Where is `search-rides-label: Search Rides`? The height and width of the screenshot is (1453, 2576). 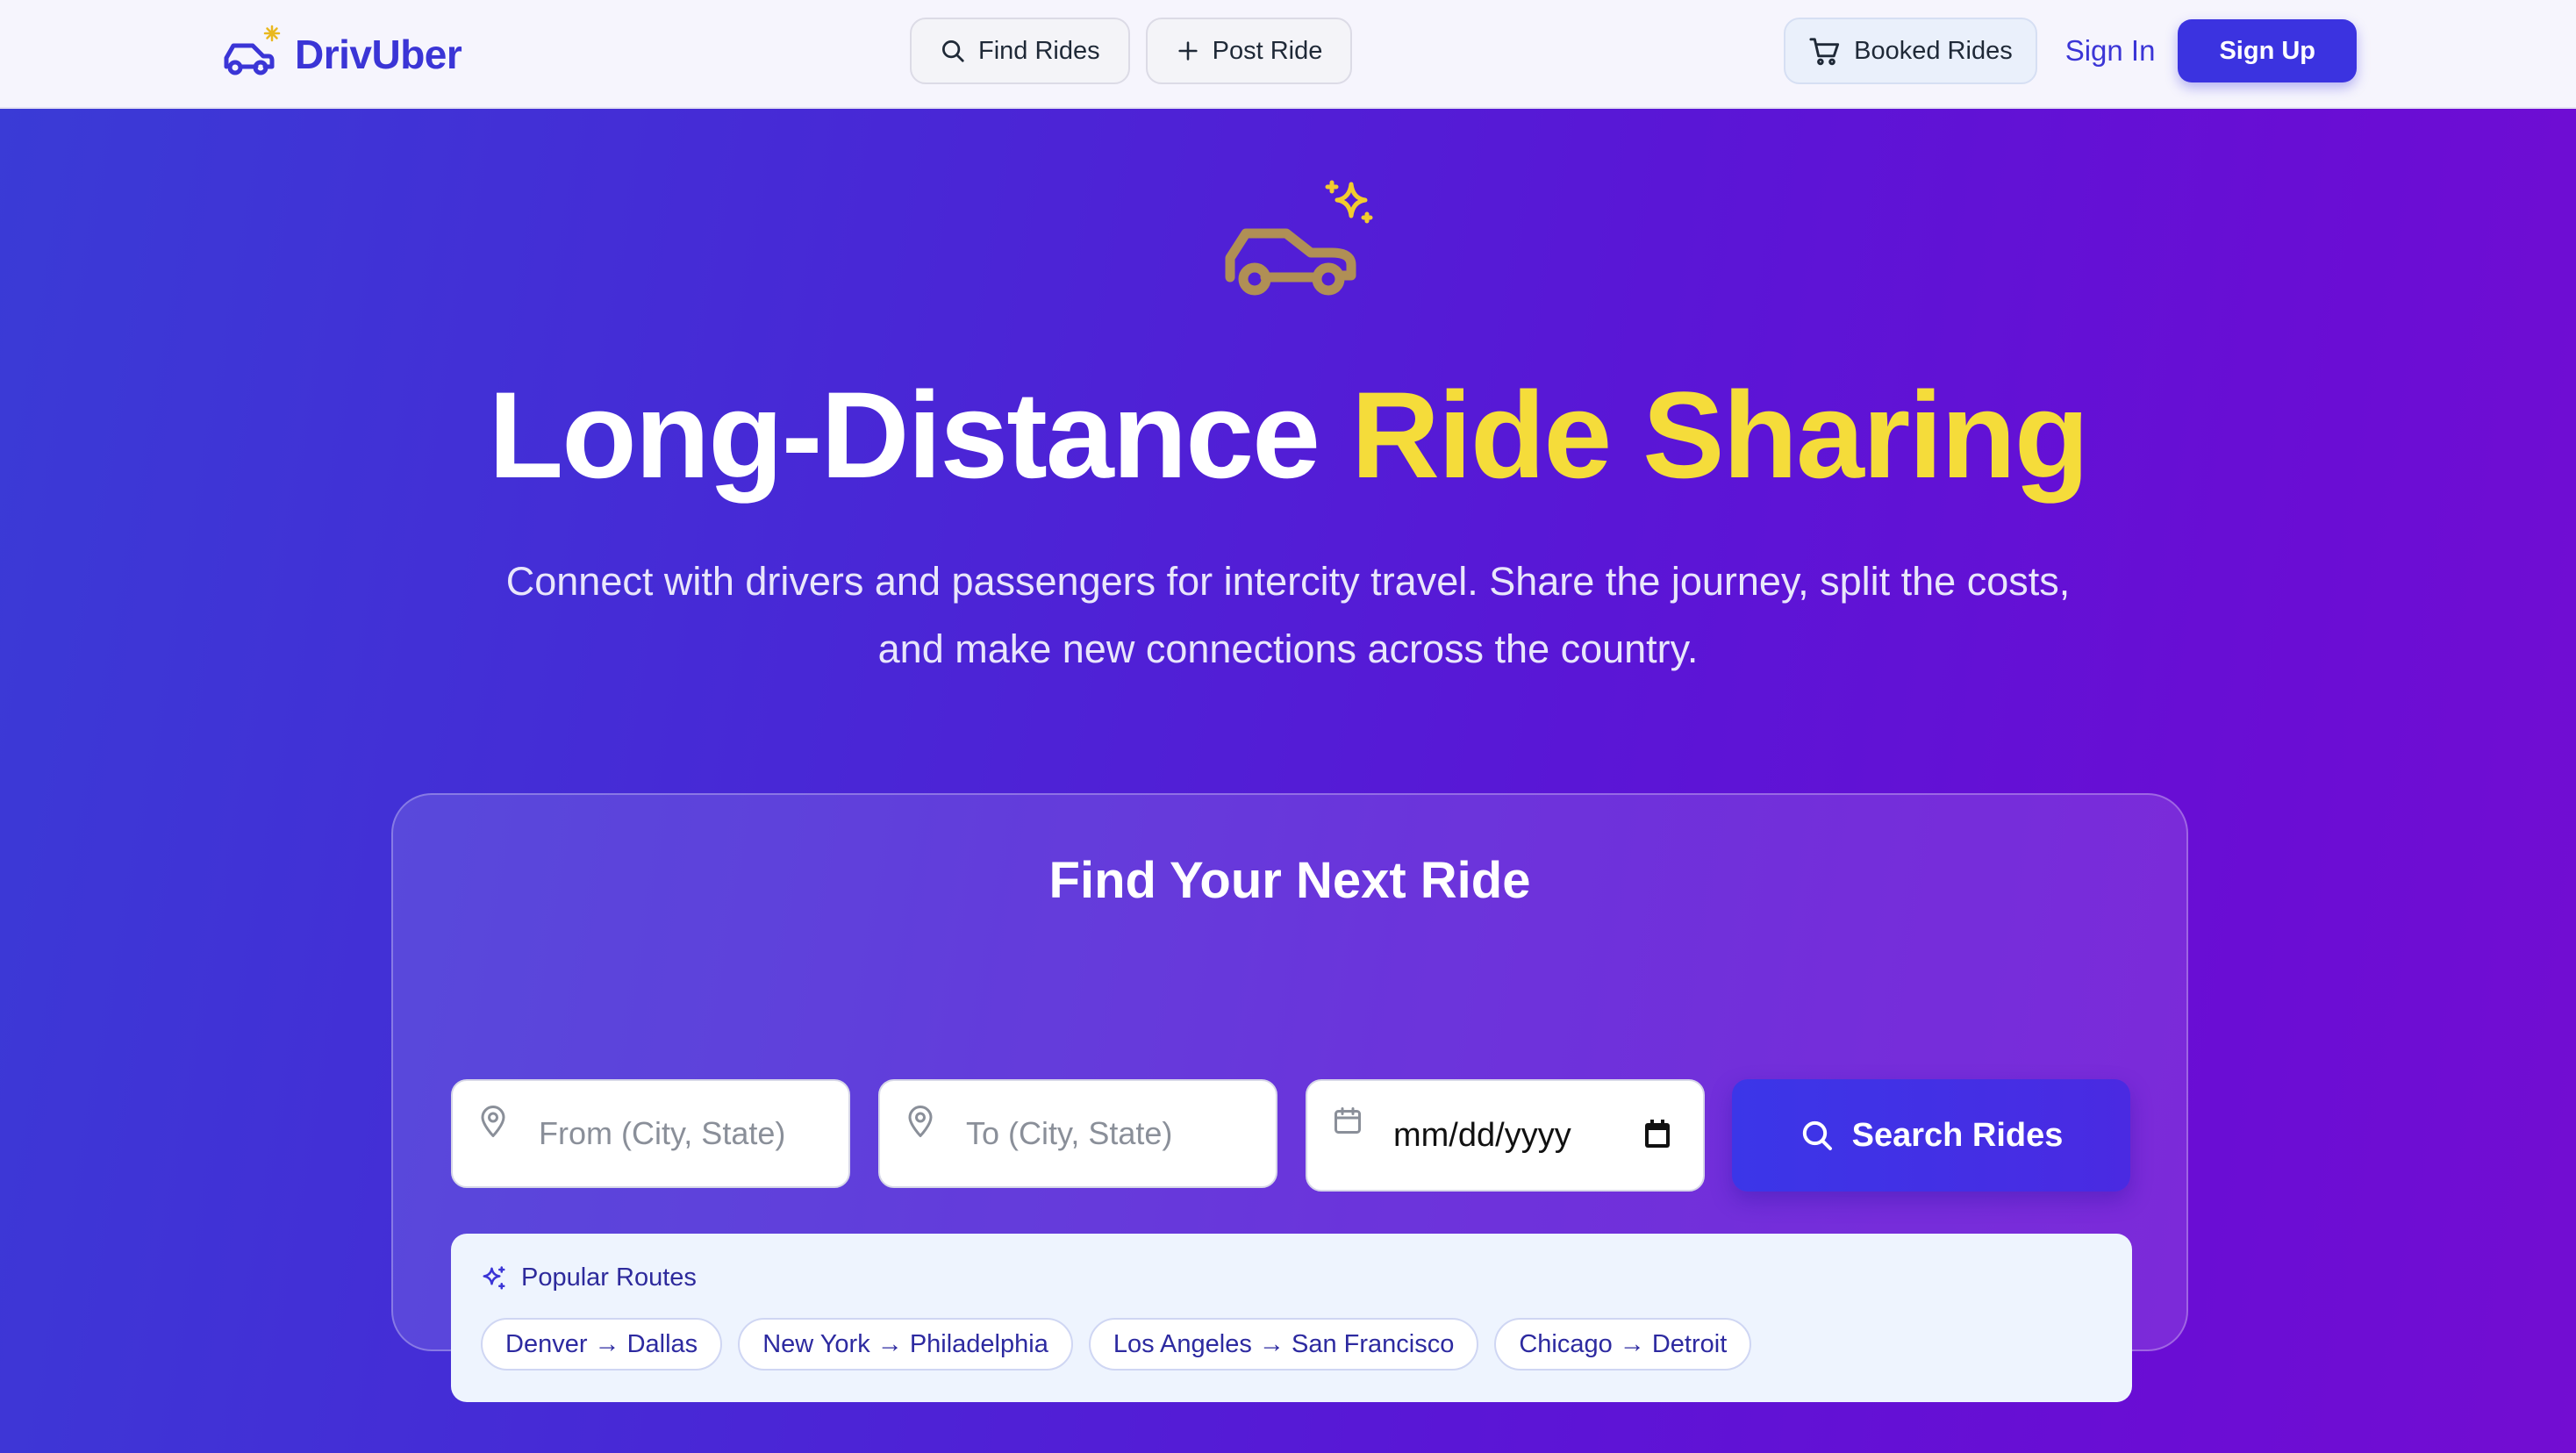 search-rides-label: Search Rides is located at coordinates (1957, 1135).